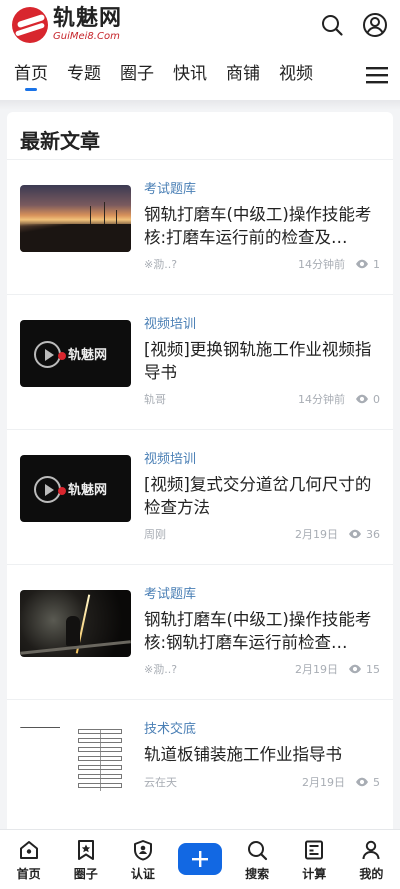  What do you see at coordinates (30, 25) in the screenshot?
I see `logo-mark` at bounding box center [30, 25].